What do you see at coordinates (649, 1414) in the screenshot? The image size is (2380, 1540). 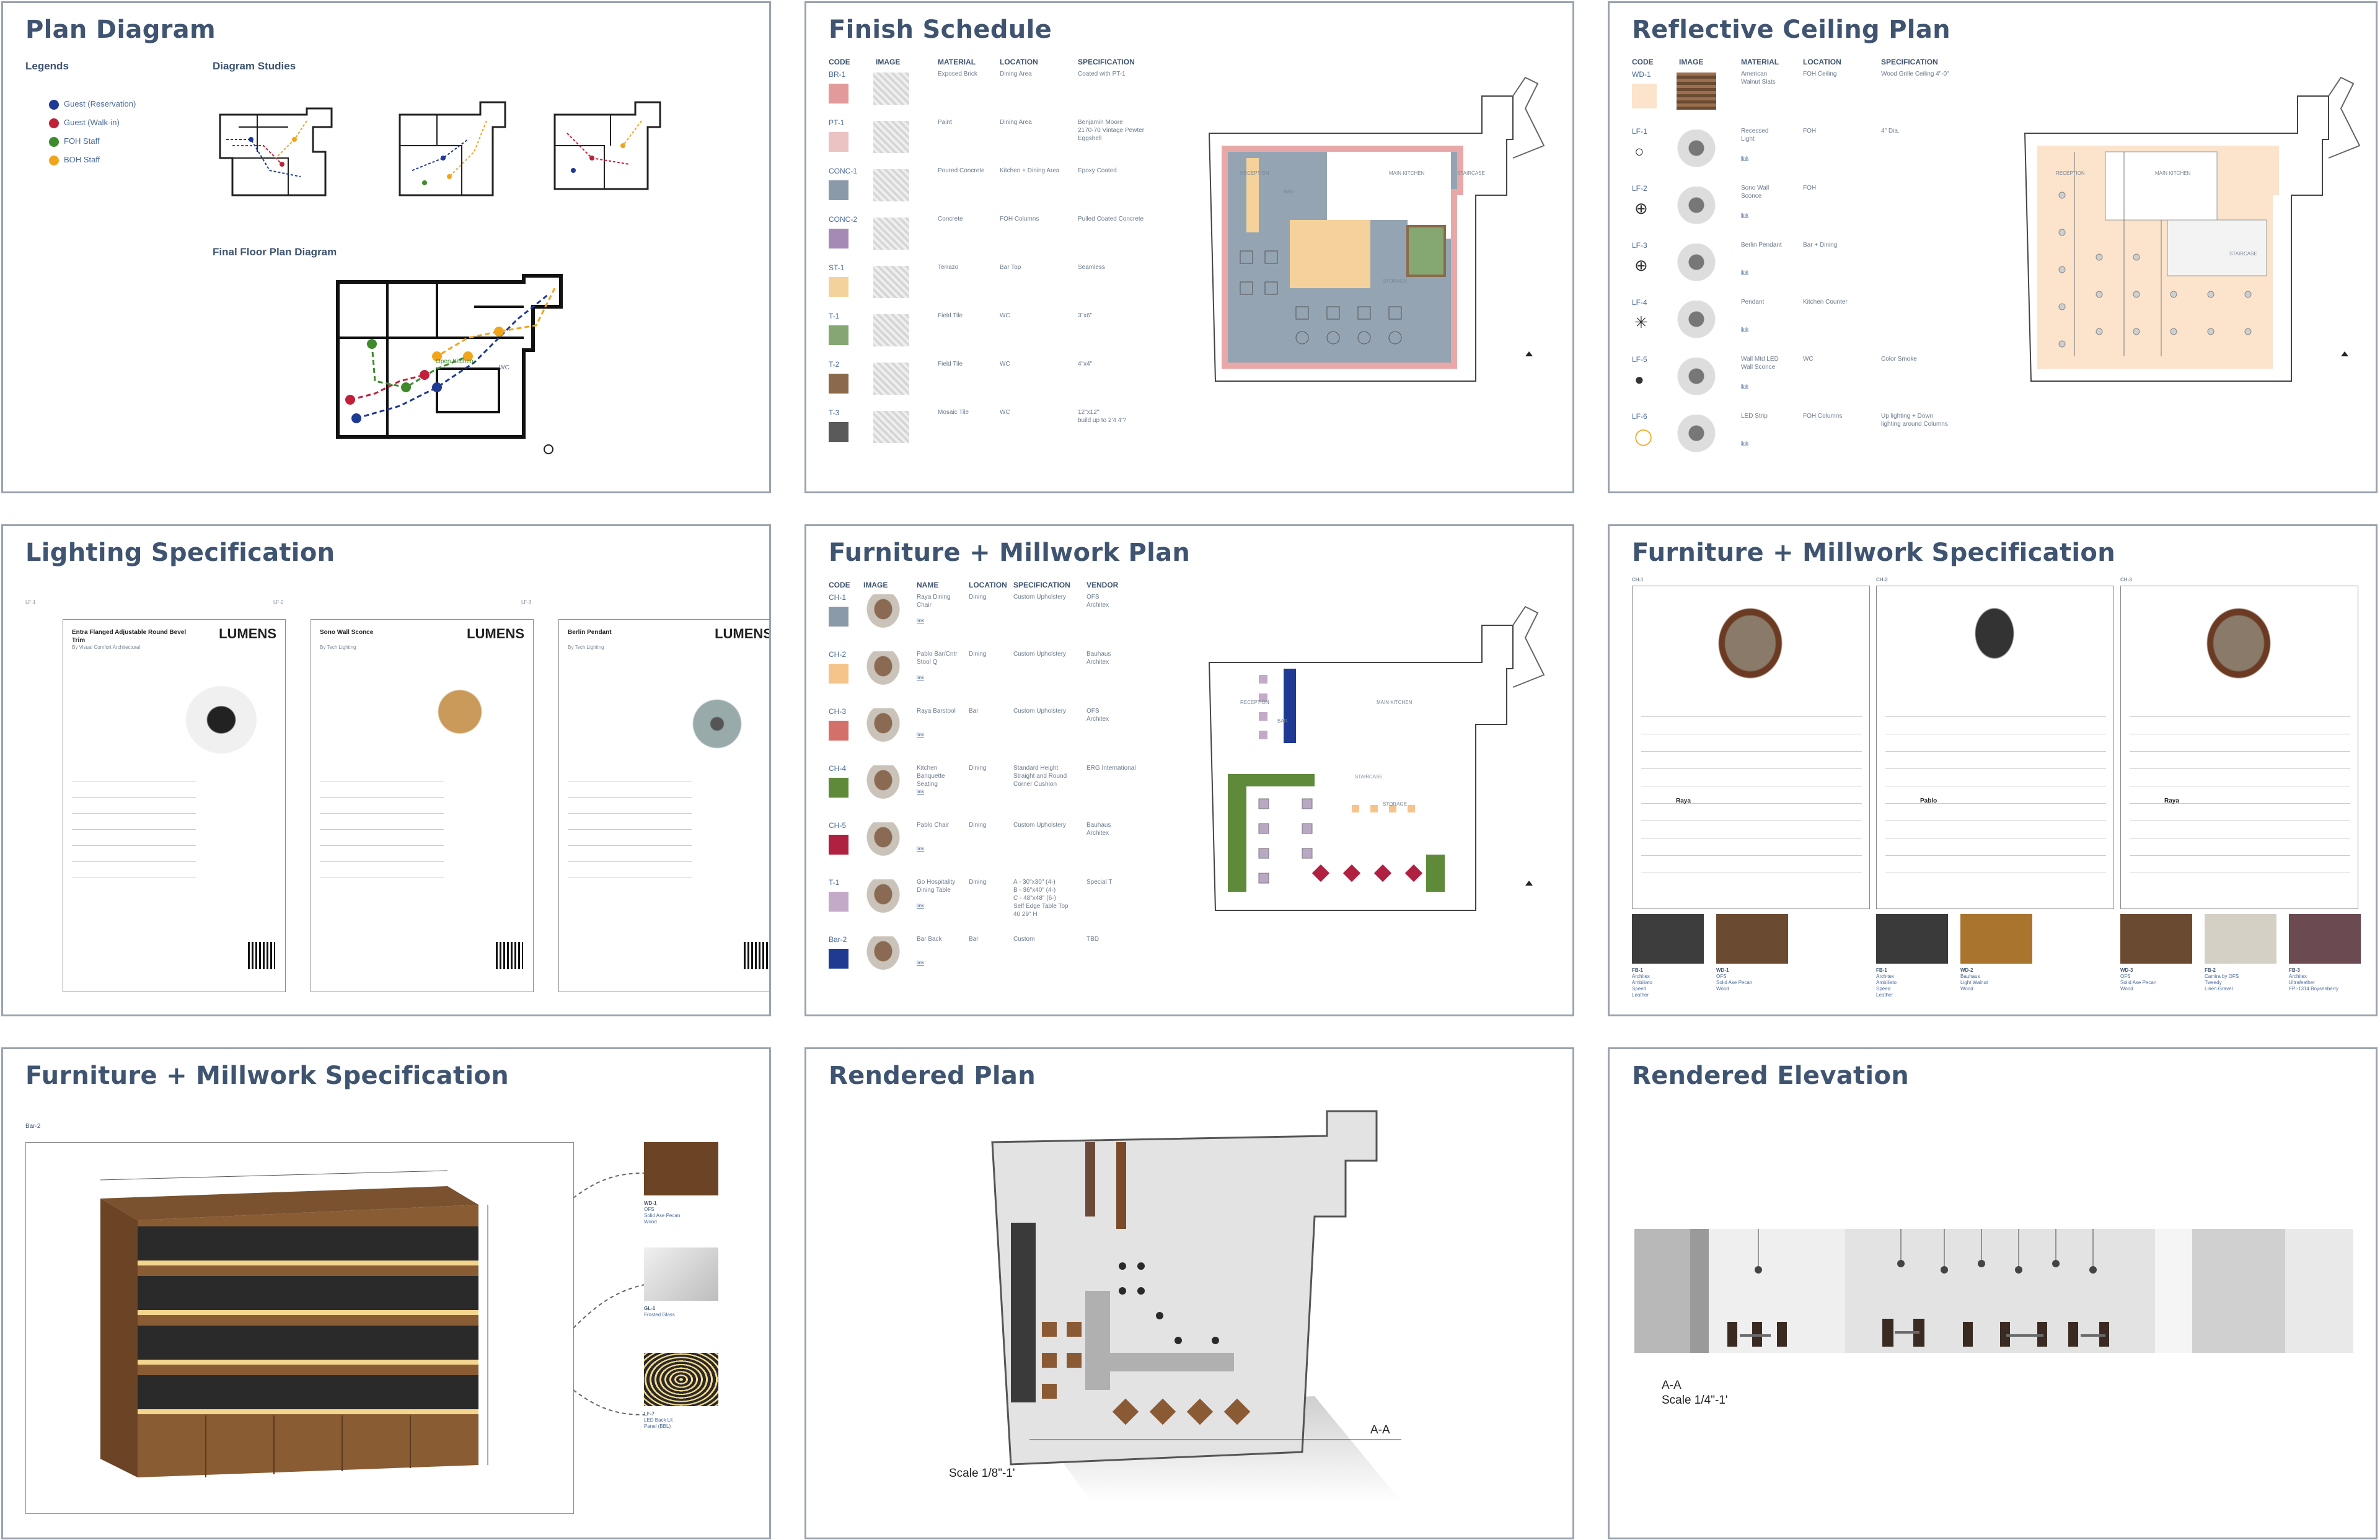 I see `callout-code: LF-7` at bounding box center [649, 1414].